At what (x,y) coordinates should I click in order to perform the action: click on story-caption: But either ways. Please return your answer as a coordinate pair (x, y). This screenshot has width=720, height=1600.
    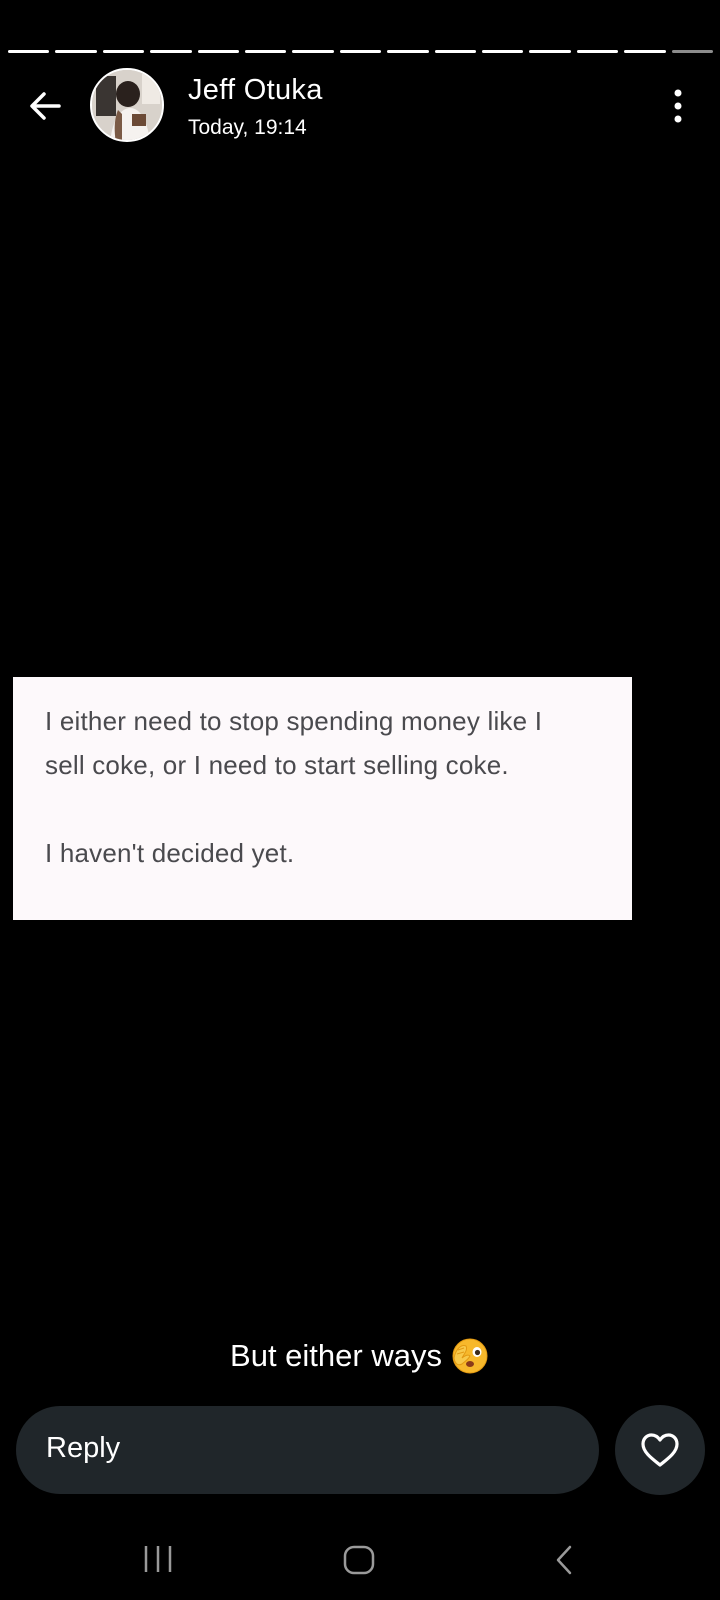
    Looking at the image, I should click on (360, 1356).